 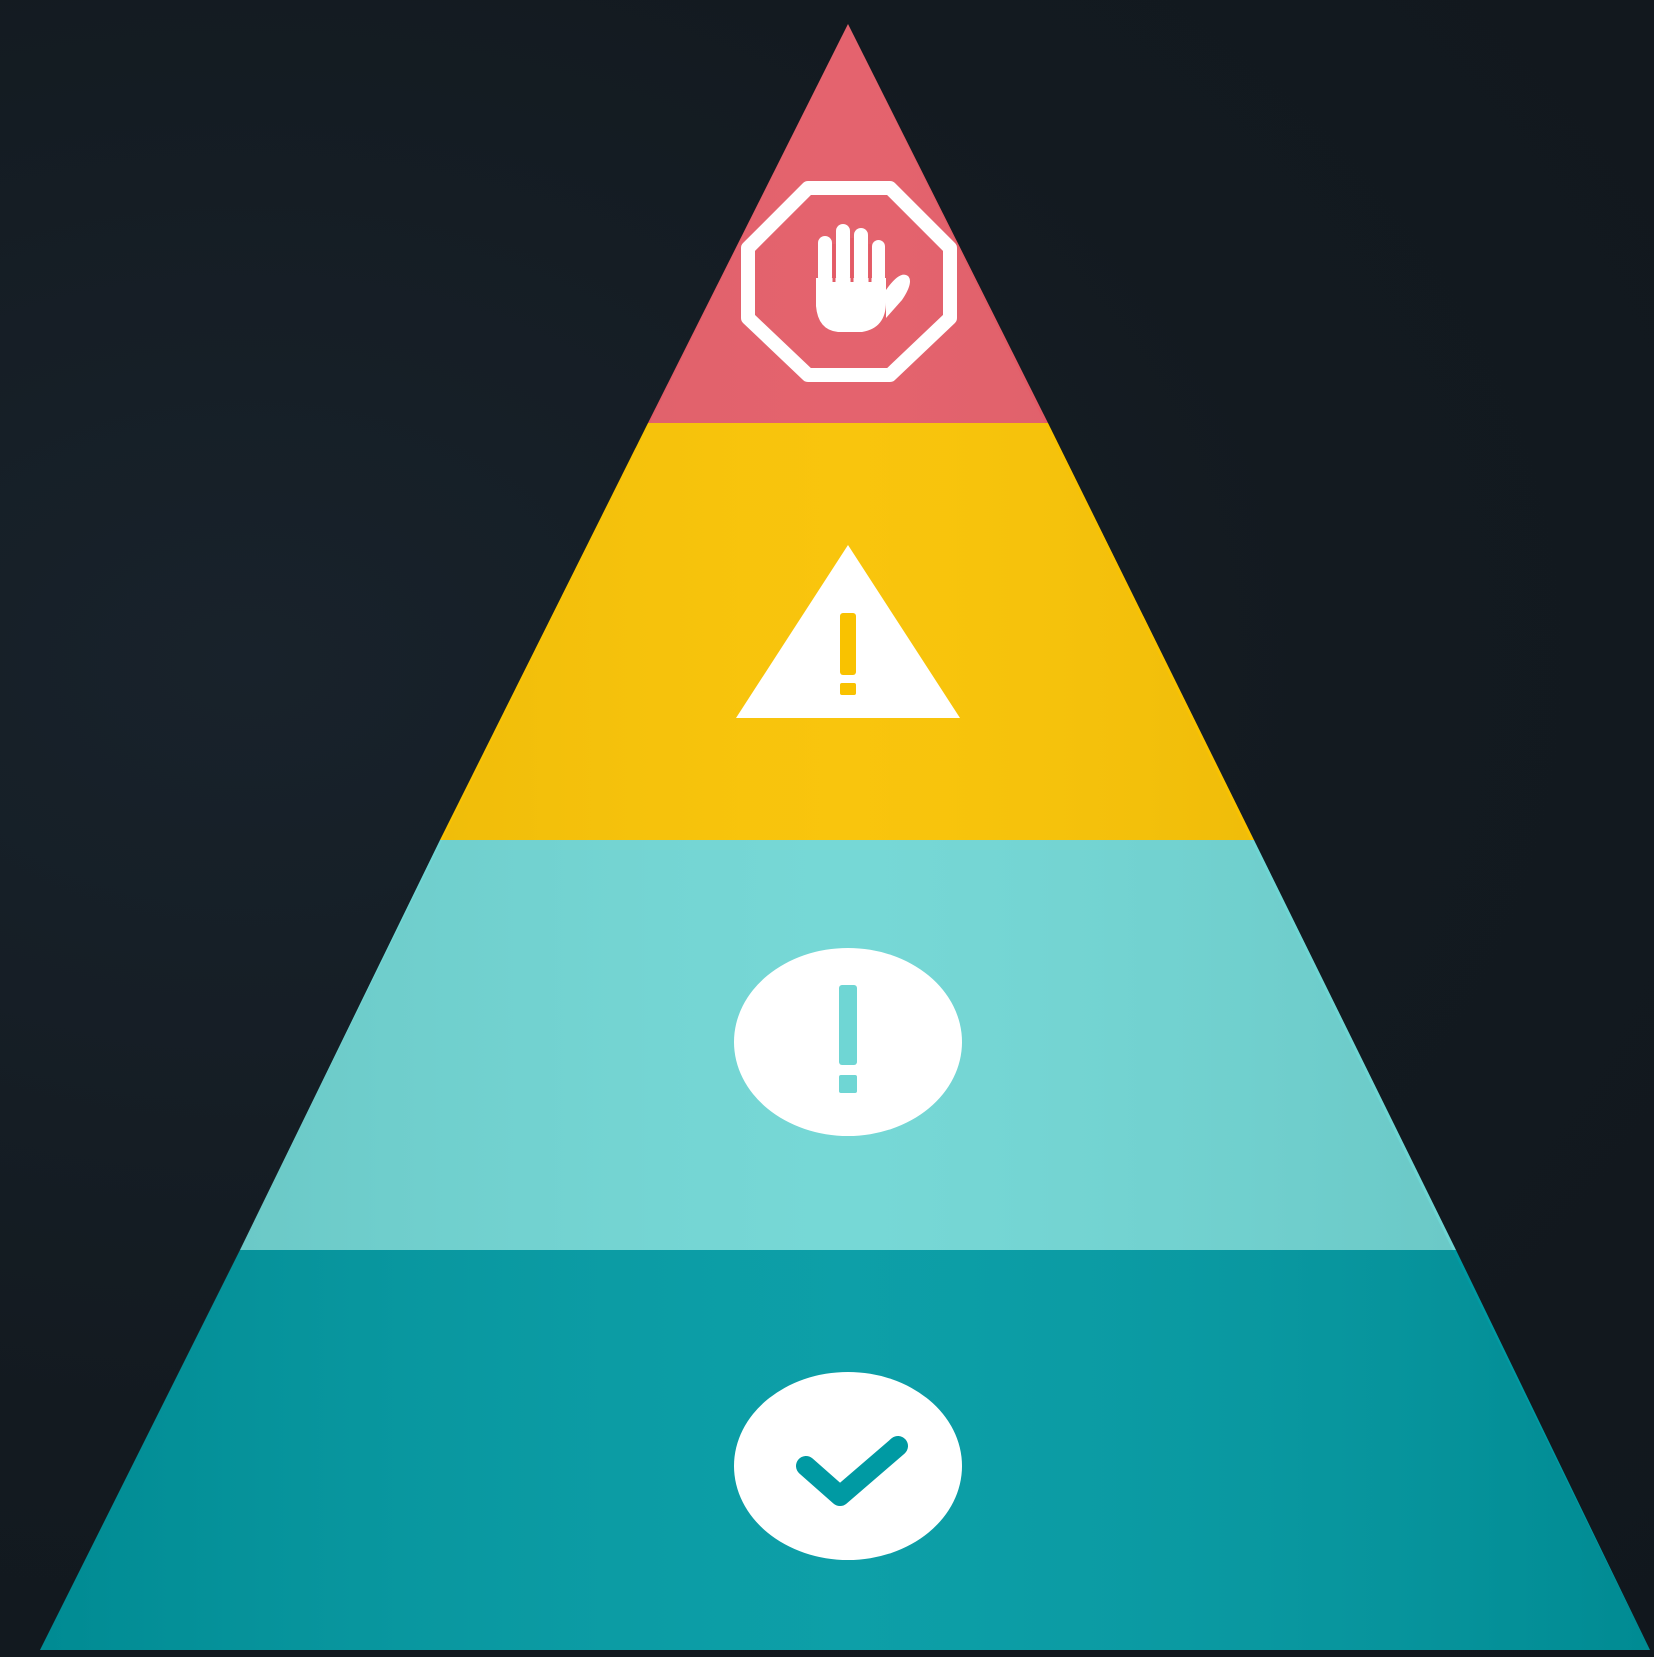 What do you see at coordinates (848, 1042) in the screenshot?
I see `info-exclamation-circle-icon` at bounding box center [848, 1042].